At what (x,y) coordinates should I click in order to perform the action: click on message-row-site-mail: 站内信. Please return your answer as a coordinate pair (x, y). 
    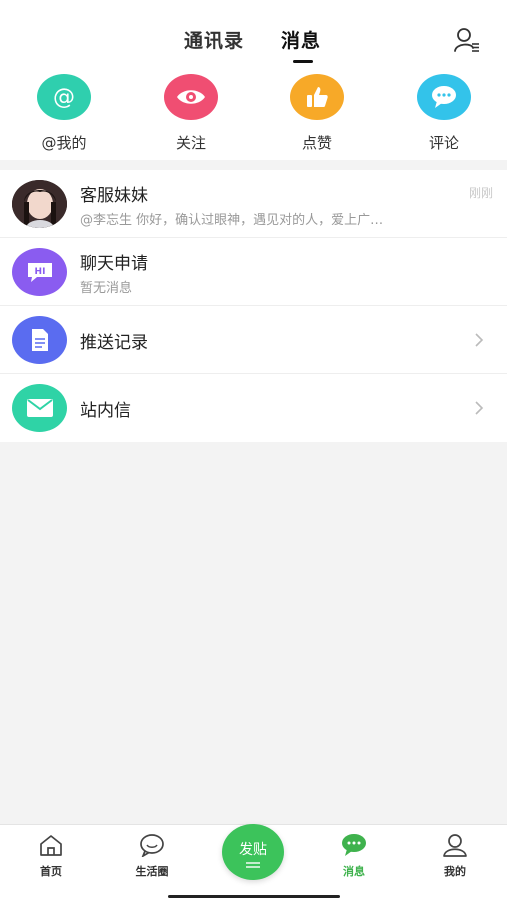
    Looking at the image, I should click on (253, 408).